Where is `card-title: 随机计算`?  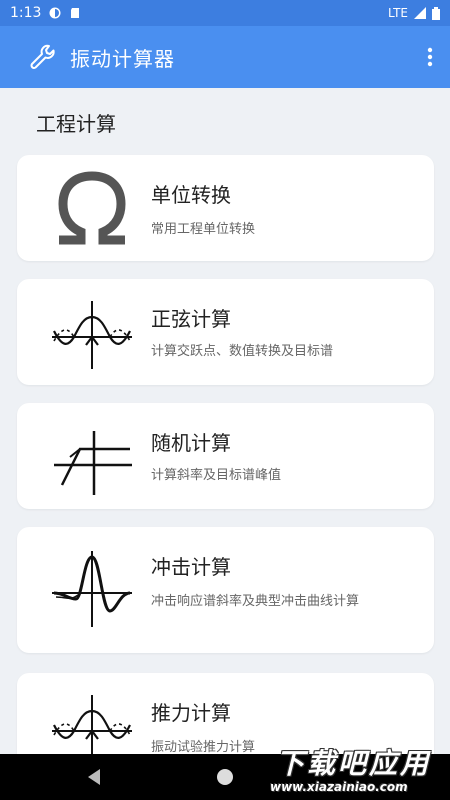
card-title: 随机计算 is located at coordinates (191, 443).